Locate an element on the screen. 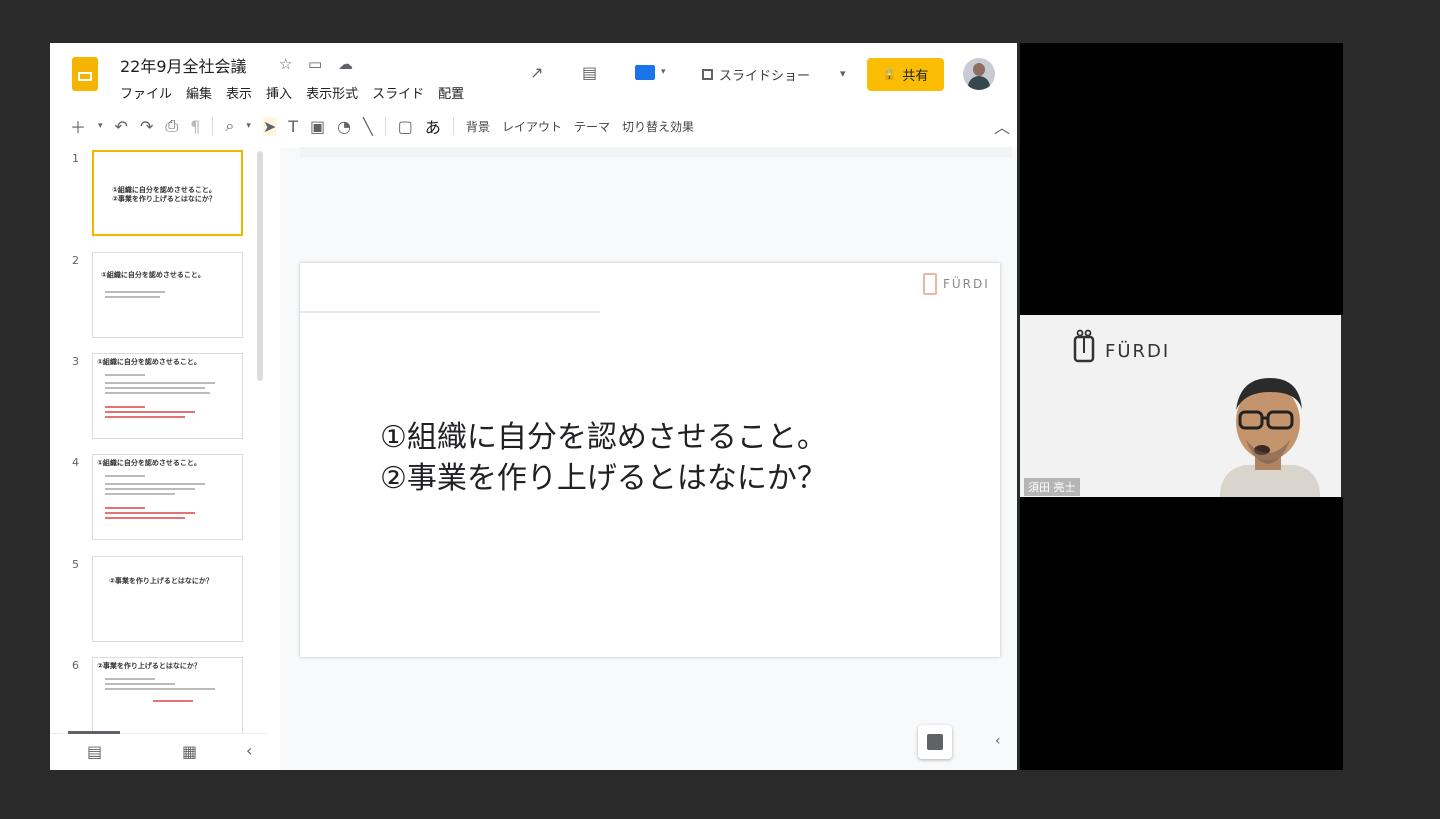  comment-add-icon: ▢ is located at coordinates (405, 126).